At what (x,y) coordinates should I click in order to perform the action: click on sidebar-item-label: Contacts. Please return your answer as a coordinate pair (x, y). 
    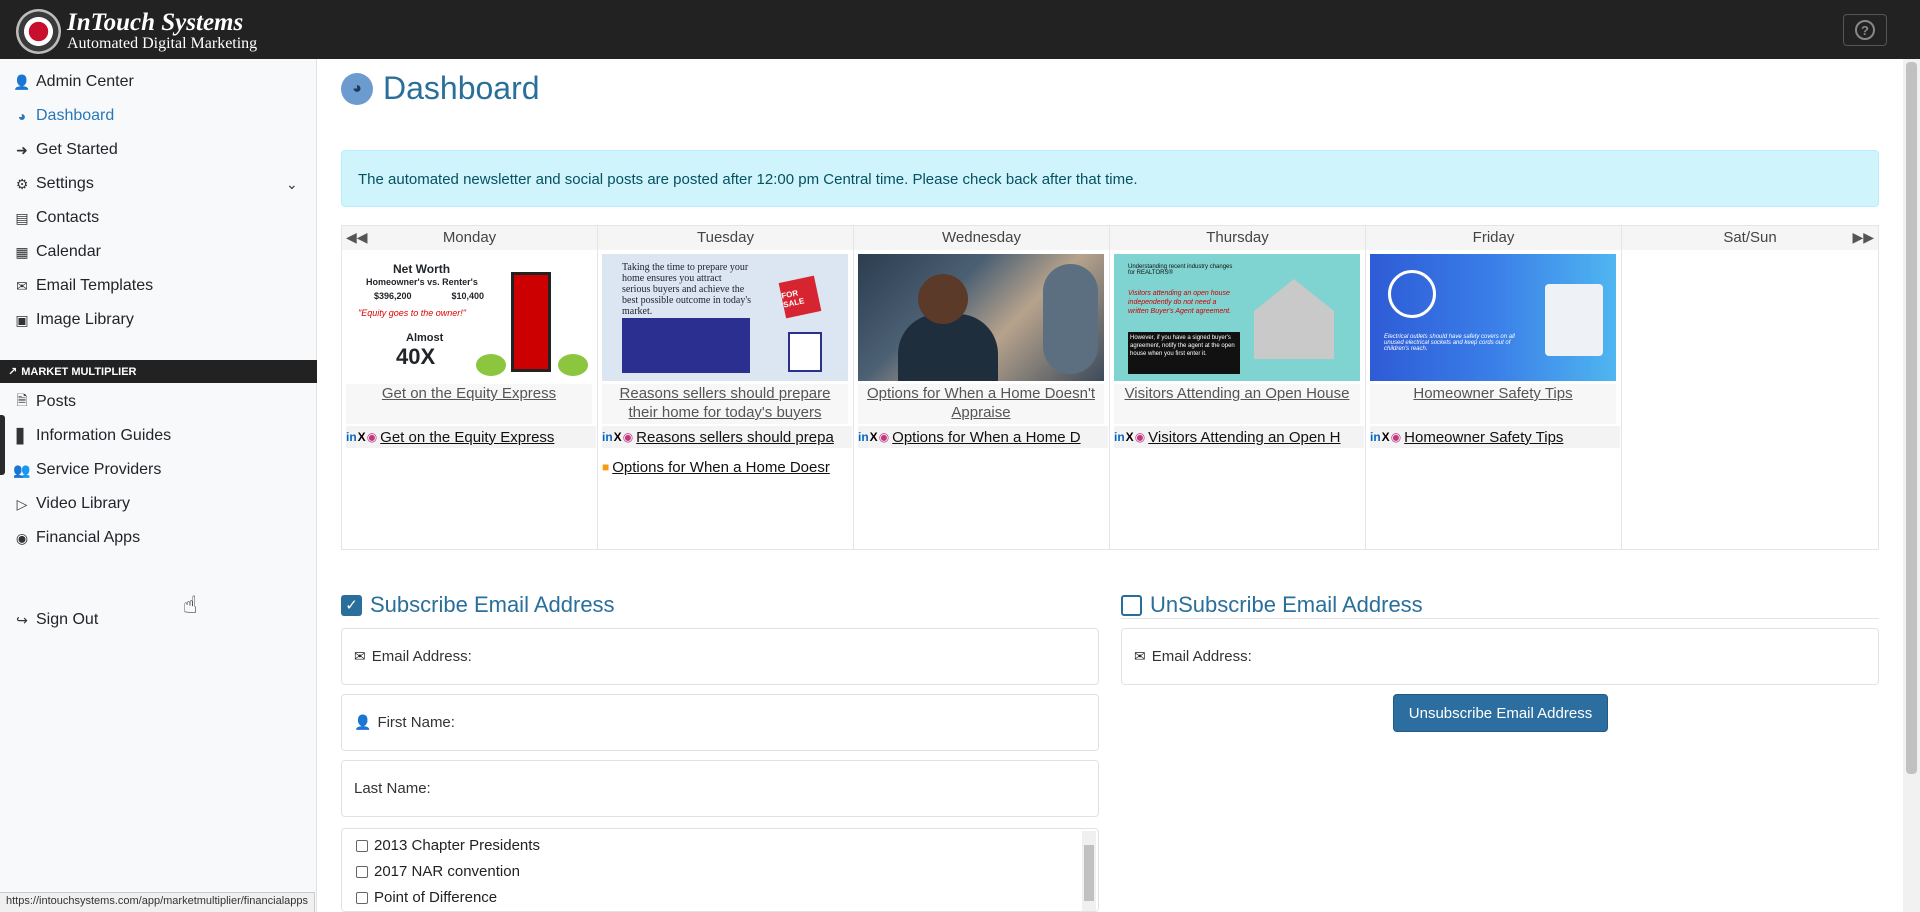
    Looking at the image, I should click on (68, 217).